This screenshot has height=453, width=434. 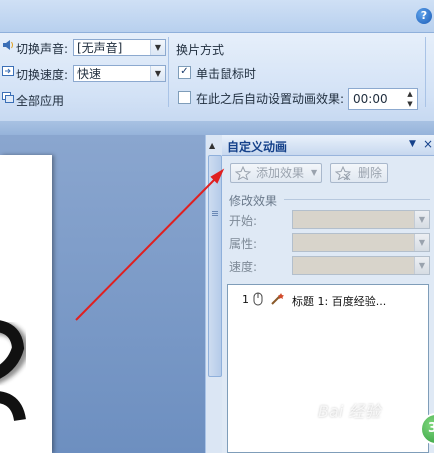 What do you see at coordinates (245, 299) in the screenshot?
I see `animation-number: 1` at bounding box center [245, 299].